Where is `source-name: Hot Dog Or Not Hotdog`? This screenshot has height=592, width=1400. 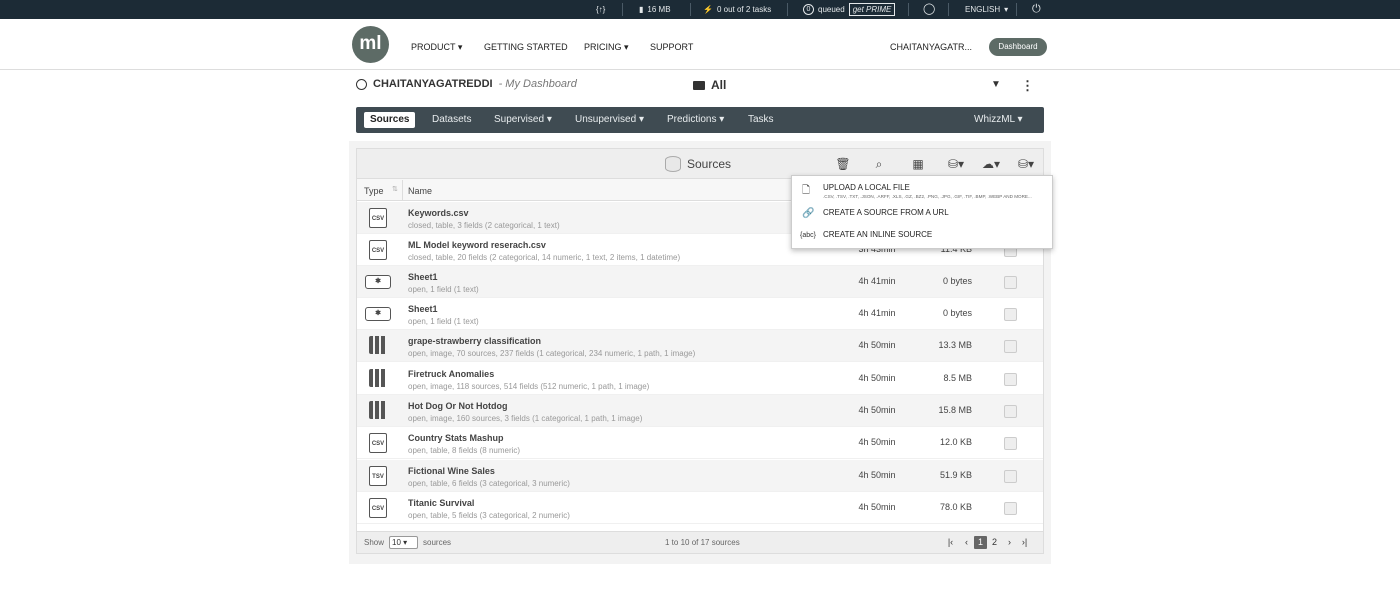 source-name: Hot Dog Or Not Hotdog is located at coordinates (457, 406).